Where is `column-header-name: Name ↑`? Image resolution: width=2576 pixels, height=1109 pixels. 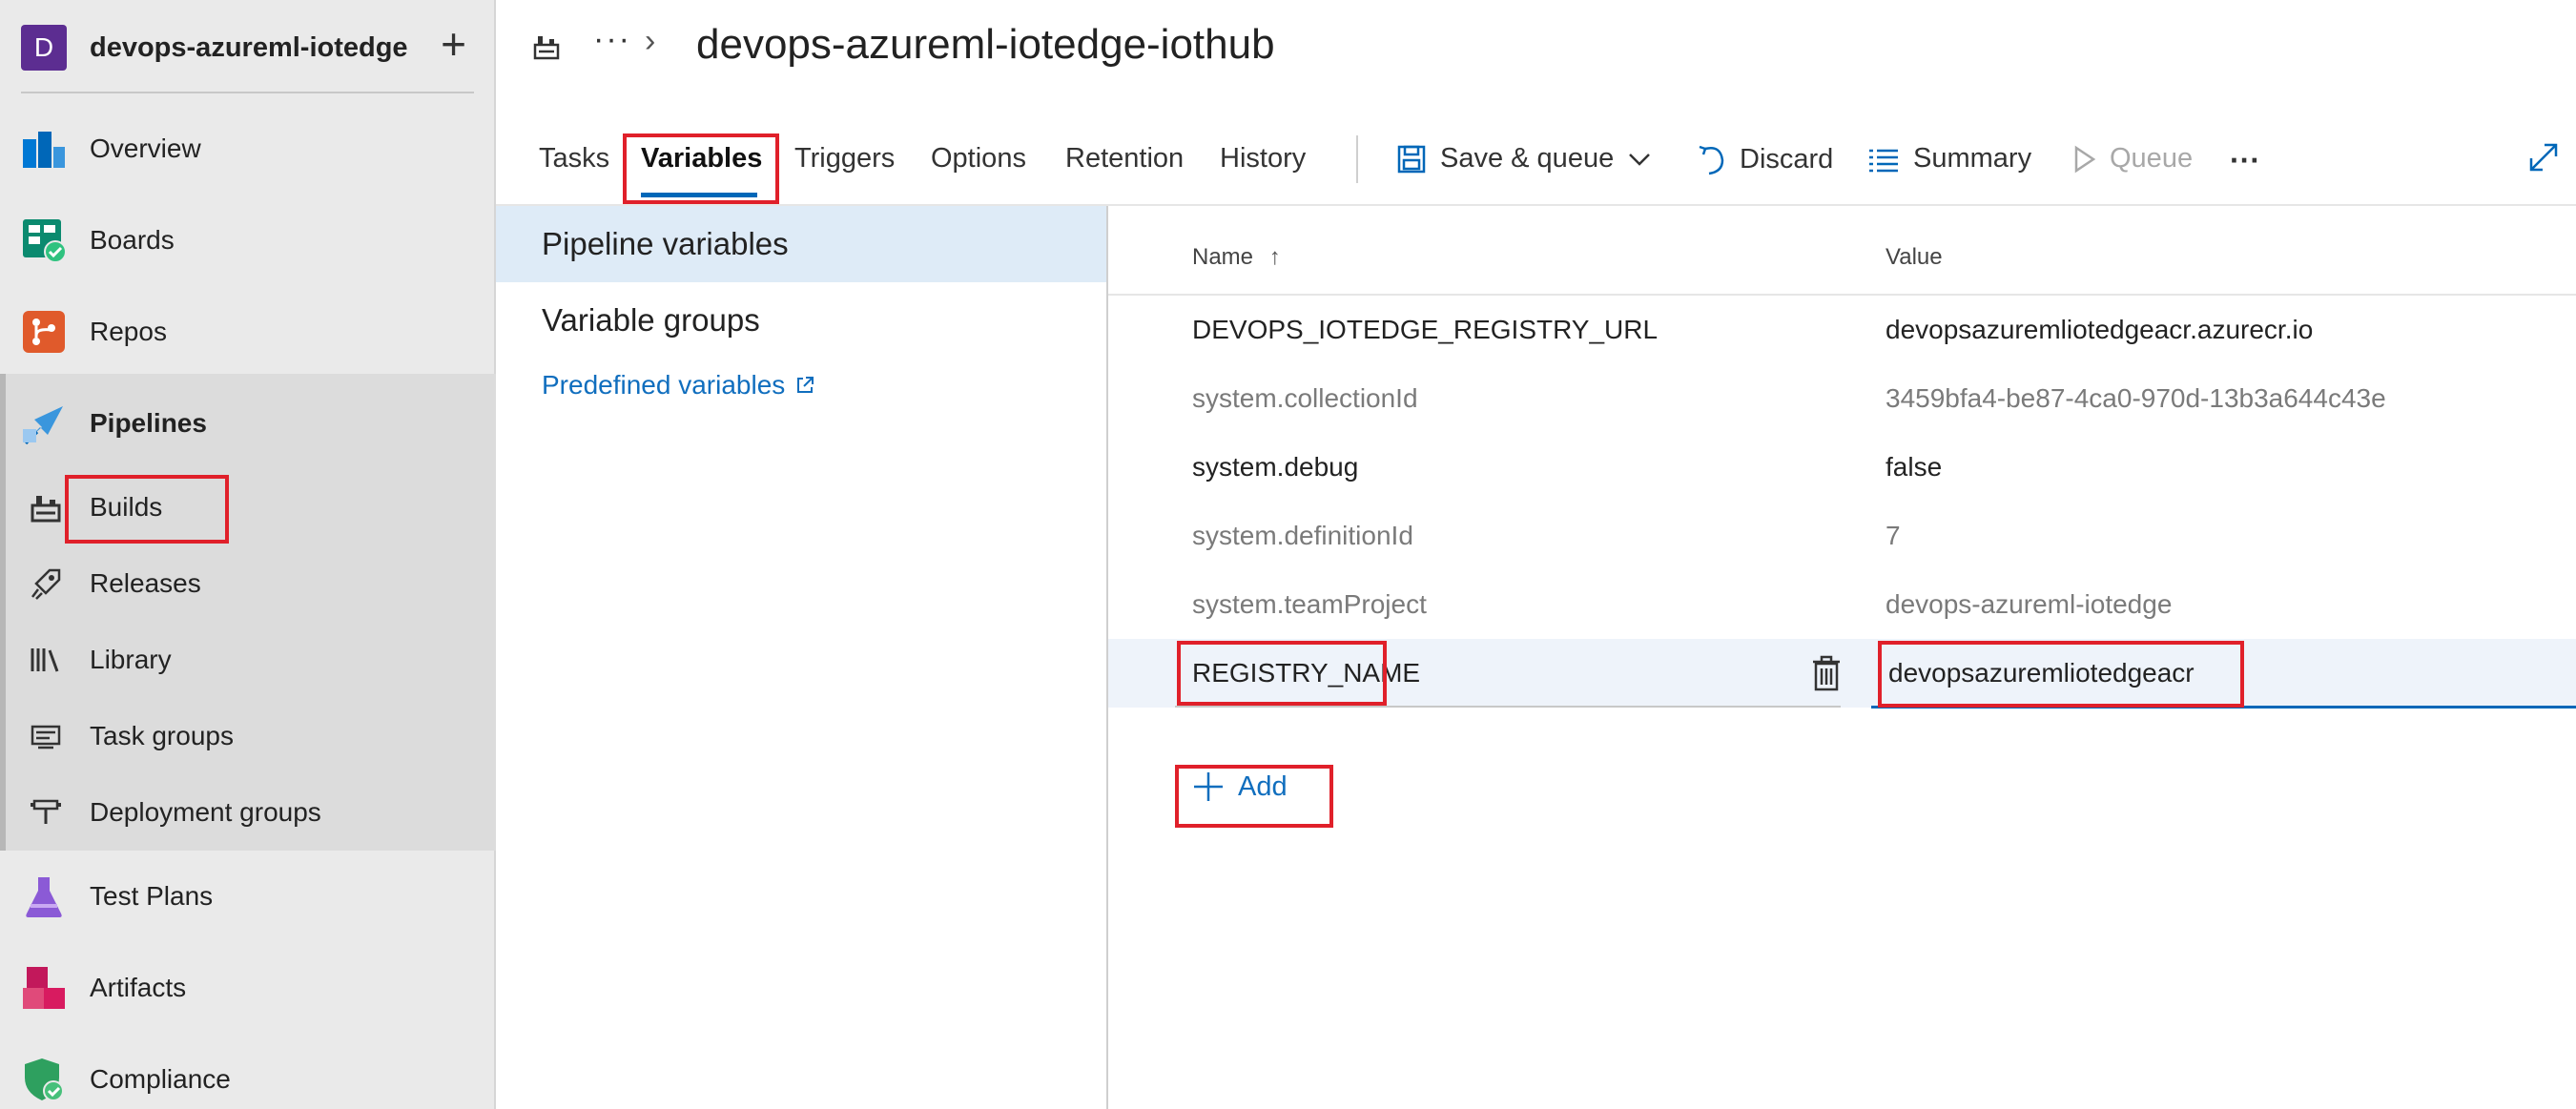 column-header-name: Name ↑ is located at coordinates (1236, 257).